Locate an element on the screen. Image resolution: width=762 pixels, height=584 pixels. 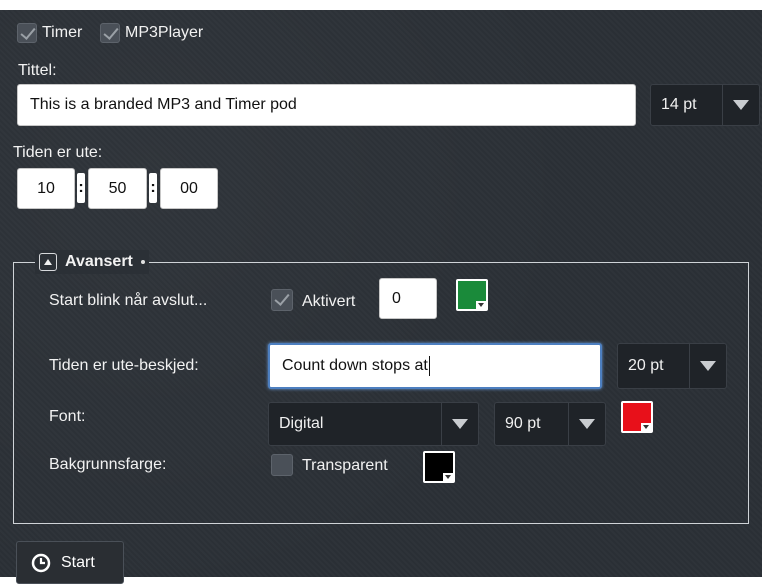
title-size-dropdown: 14 pt is located at coordinates (705, 105).